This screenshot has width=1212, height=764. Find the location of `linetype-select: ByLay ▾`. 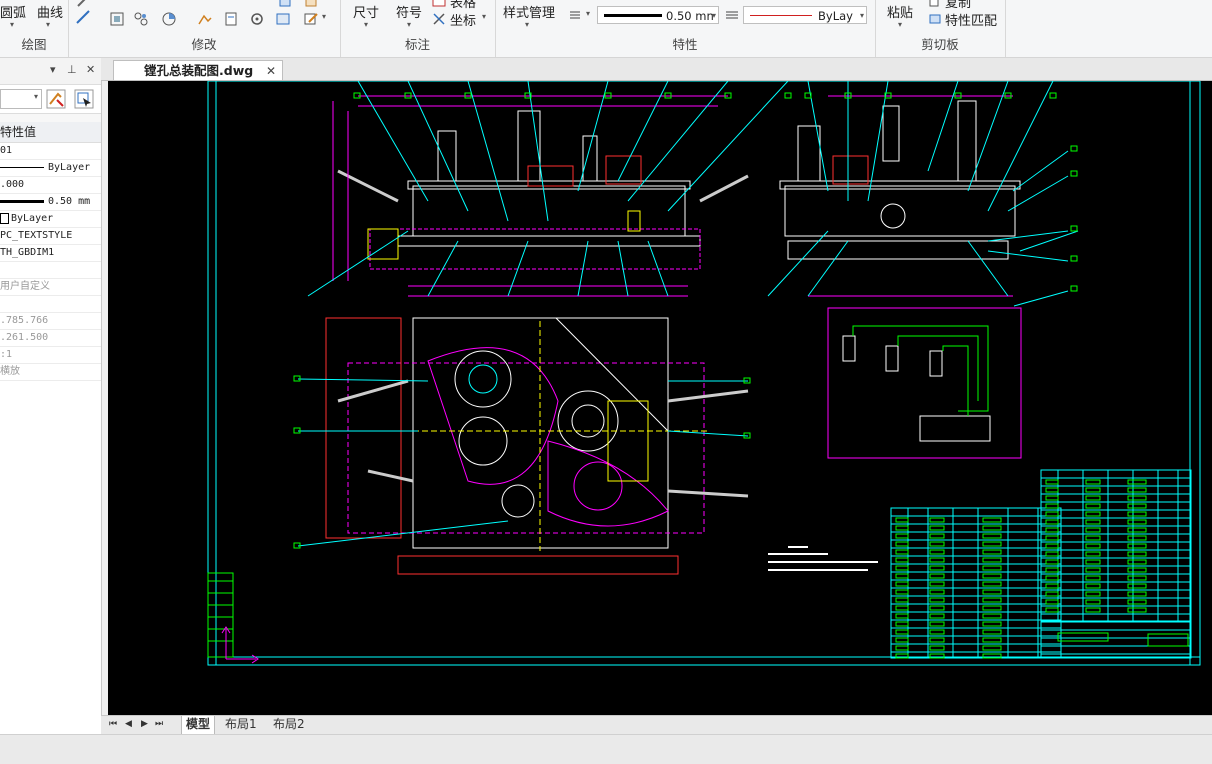

linetype-select: ByLay ▾ is located at coordinates (805, 15).